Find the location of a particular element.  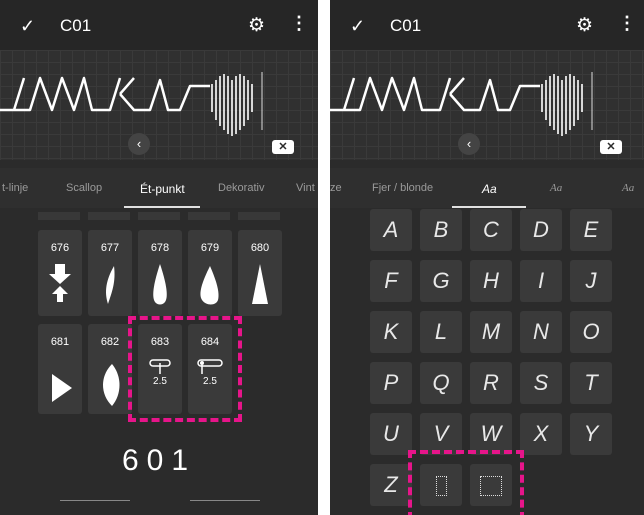

leaf-stitch-icon is located at coordinates (111, 385).